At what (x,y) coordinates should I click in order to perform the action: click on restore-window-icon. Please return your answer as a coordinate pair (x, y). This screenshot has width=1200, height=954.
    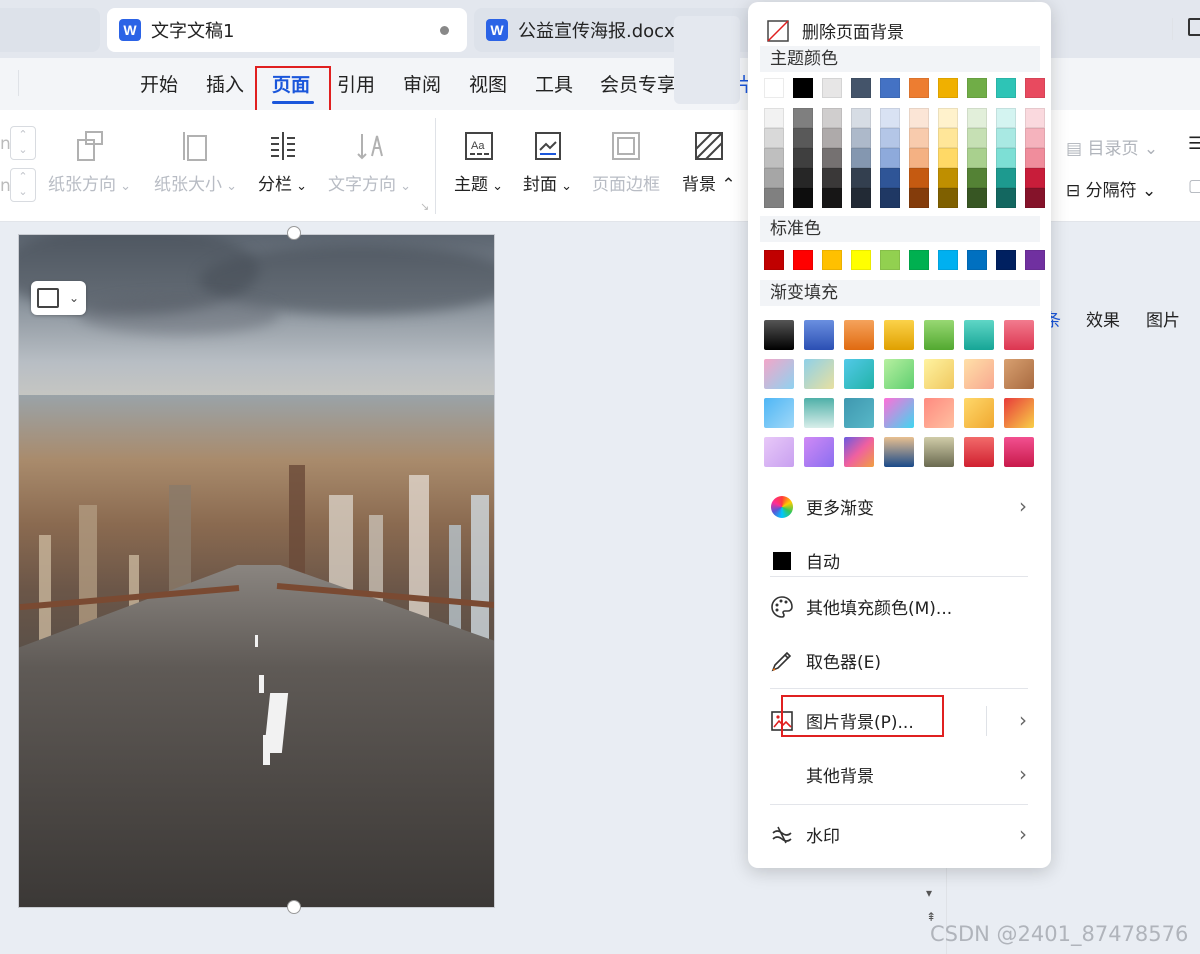
    Looking at the image, I should click on (1194, 27).